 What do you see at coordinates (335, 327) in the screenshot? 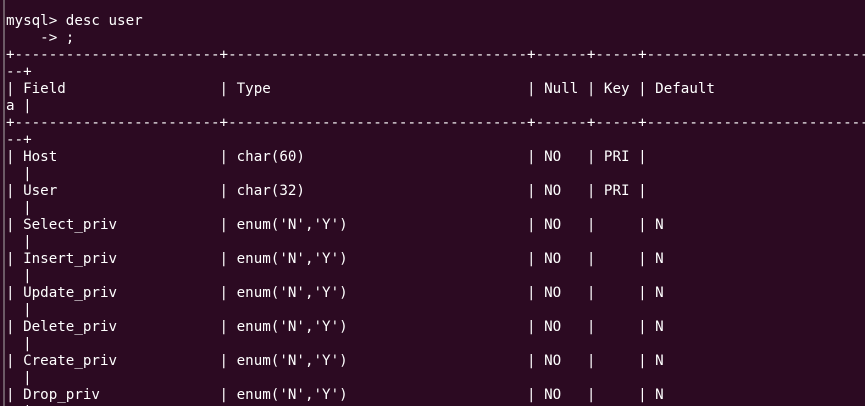
I see `table-row: | Delete_priv | enum('N','Y') | NO | | N` at bounding box center [335, 327].